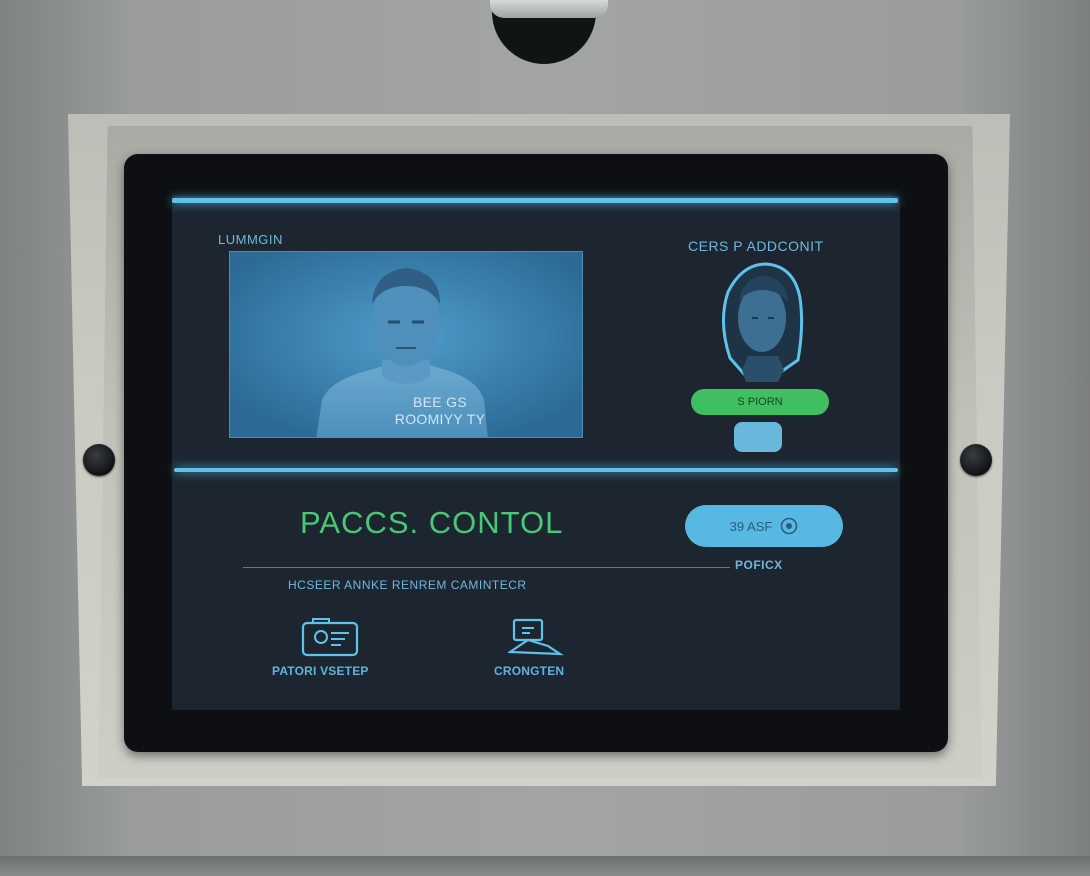 Image resolution: width=1090 pixels, height=876 pixels. What do you see at coordinates (758, 437) in the screenshot?
I see `small-toggle-button` at bounding box center [758, 437].